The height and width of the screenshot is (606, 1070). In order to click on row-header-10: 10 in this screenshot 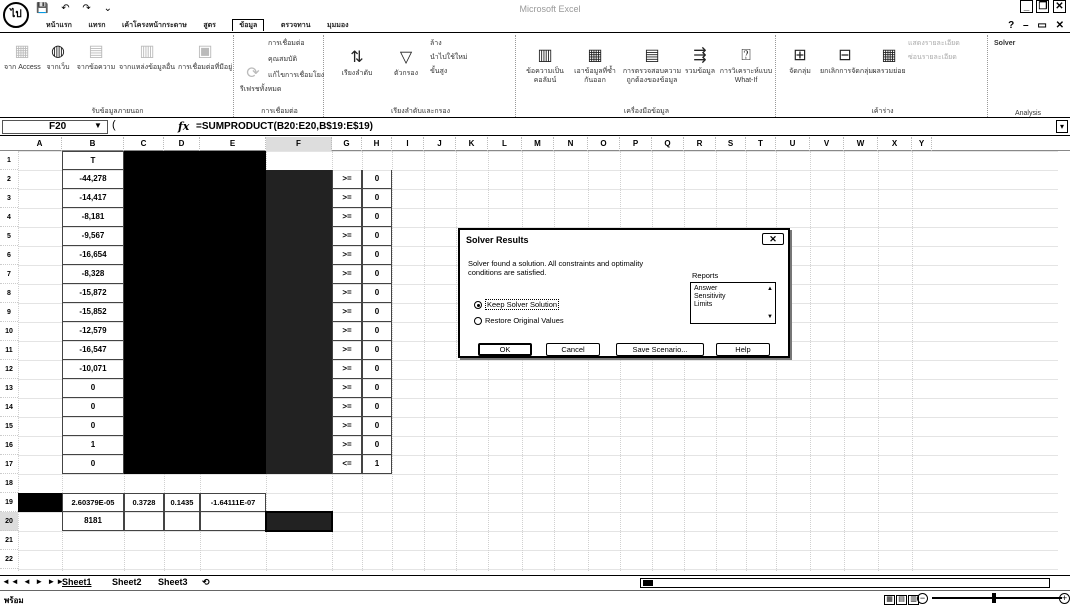, I will do `click(9, 331)`.